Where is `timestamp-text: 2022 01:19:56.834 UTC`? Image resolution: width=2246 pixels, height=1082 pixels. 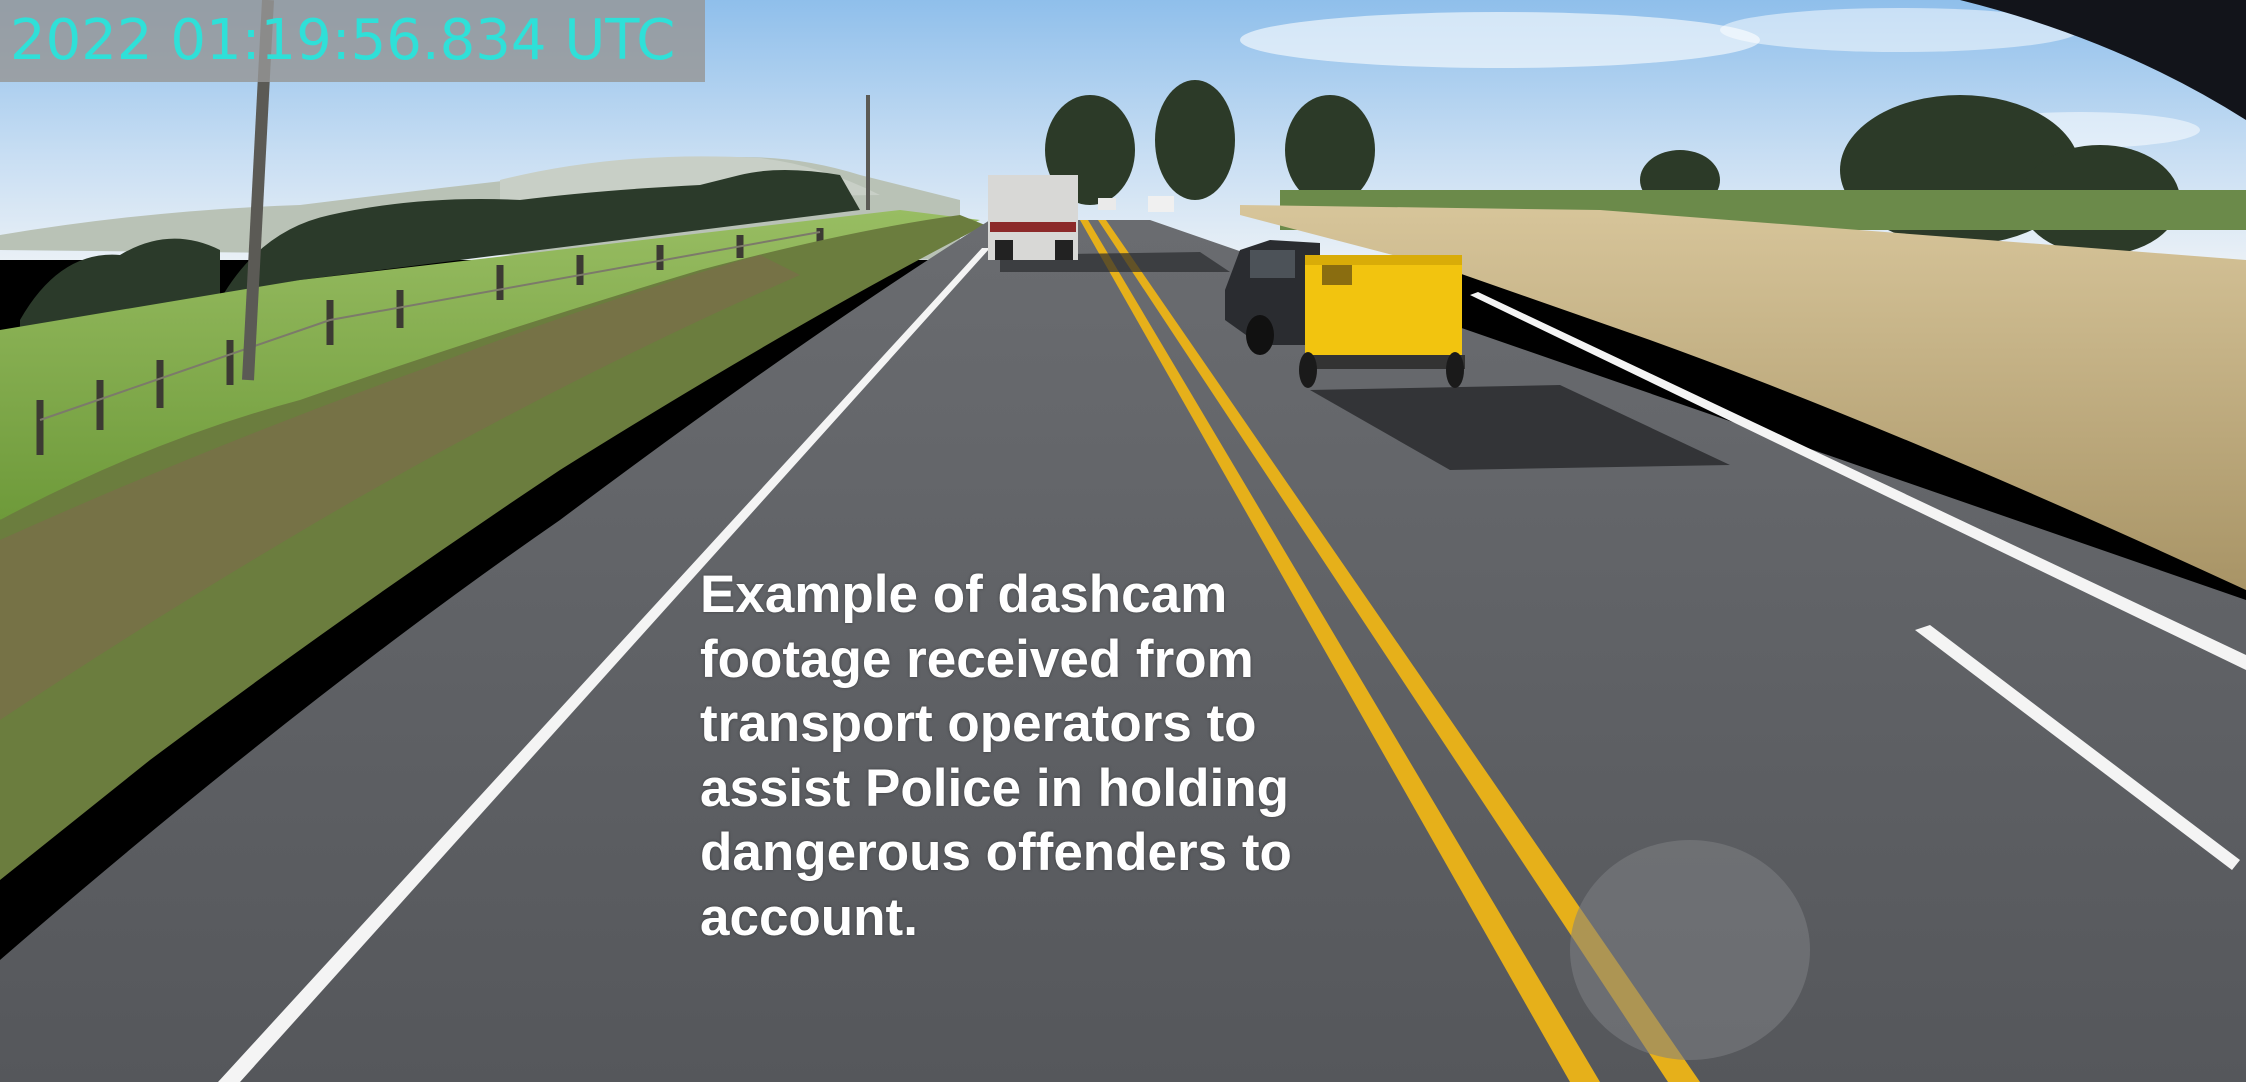
timestamp-text: 2022 01:19:56.834 UTC is located at coordinates (343, 40).